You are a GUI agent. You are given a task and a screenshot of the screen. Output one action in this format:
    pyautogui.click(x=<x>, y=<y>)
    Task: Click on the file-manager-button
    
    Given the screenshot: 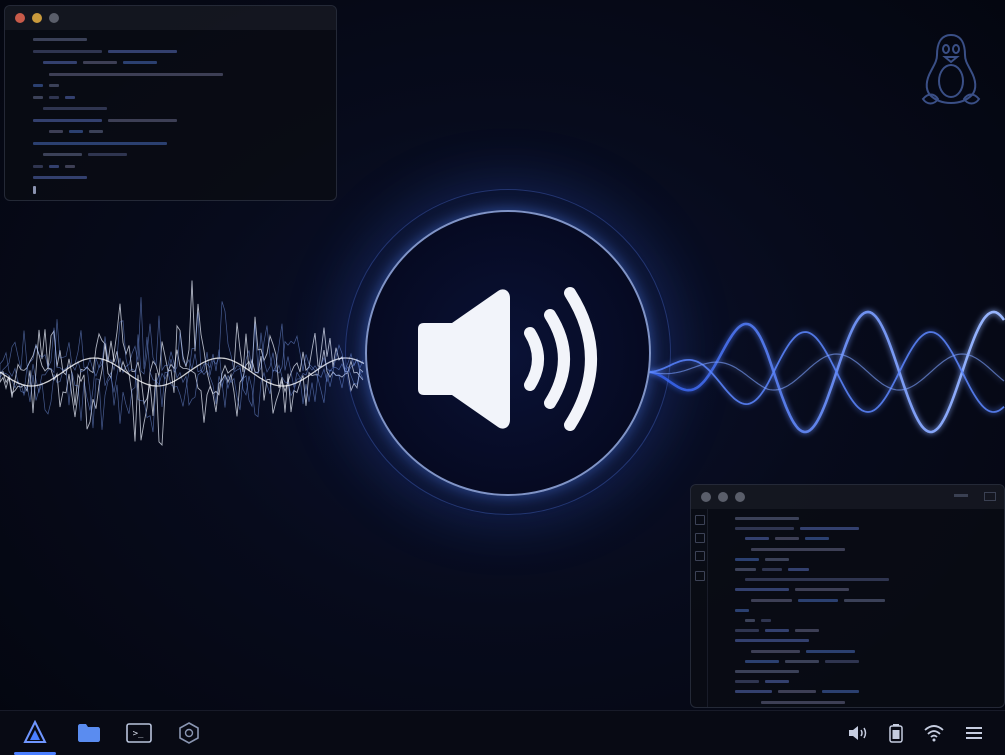 What is the action you would take?
    pyautogui.click(x=89, y=733)
    